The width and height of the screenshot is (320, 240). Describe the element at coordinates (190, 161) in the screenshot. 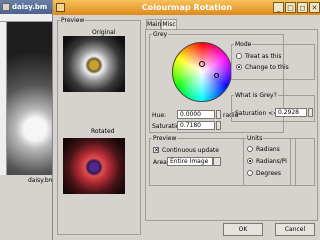

I see `area-select: Entire Image` at that location.